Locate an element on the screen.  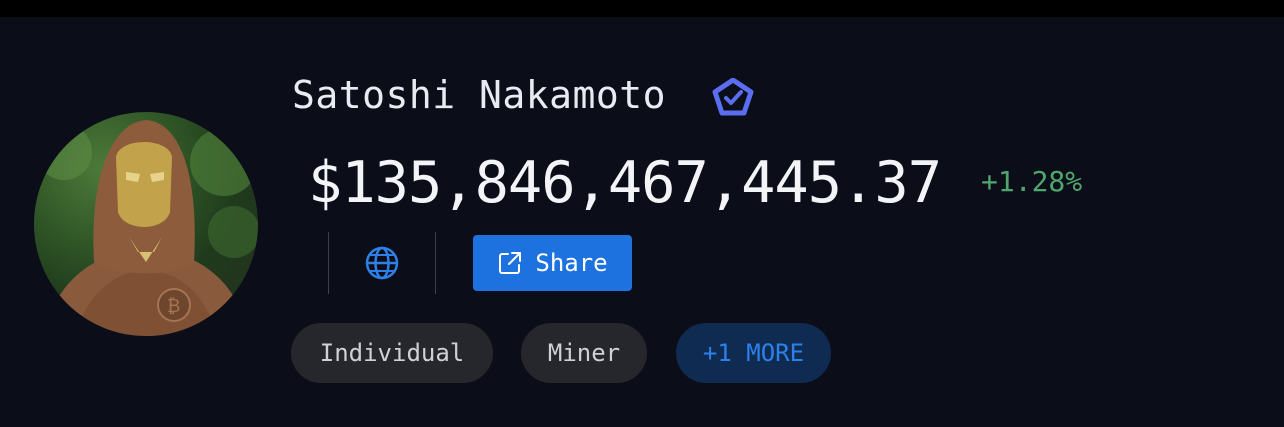
avatar: ₿ is located at coordinates (146, 224).